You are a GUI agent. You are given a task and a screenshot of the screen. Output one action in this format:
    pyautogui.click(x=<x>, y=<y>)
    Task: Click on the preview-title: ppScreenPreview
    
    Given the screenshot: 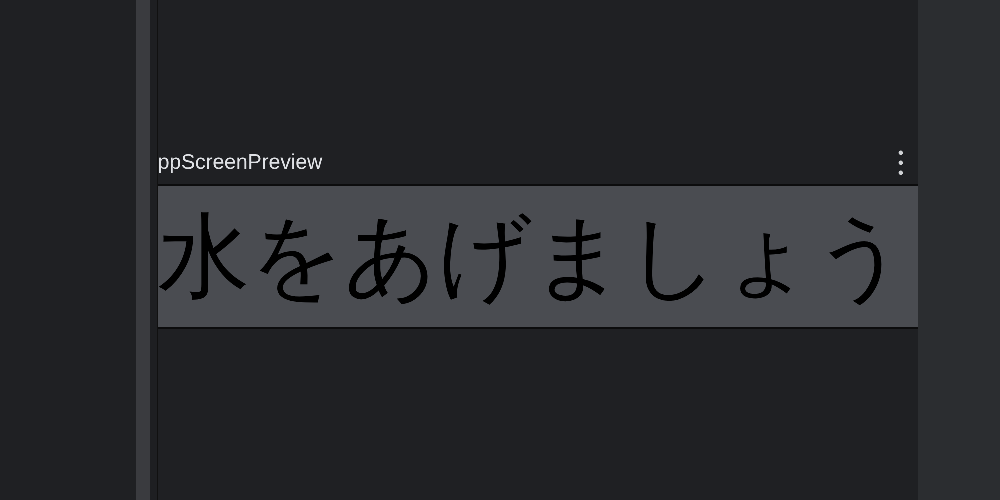 What is the action you would take?
    pyautogui.click(x=240, y=163)
    